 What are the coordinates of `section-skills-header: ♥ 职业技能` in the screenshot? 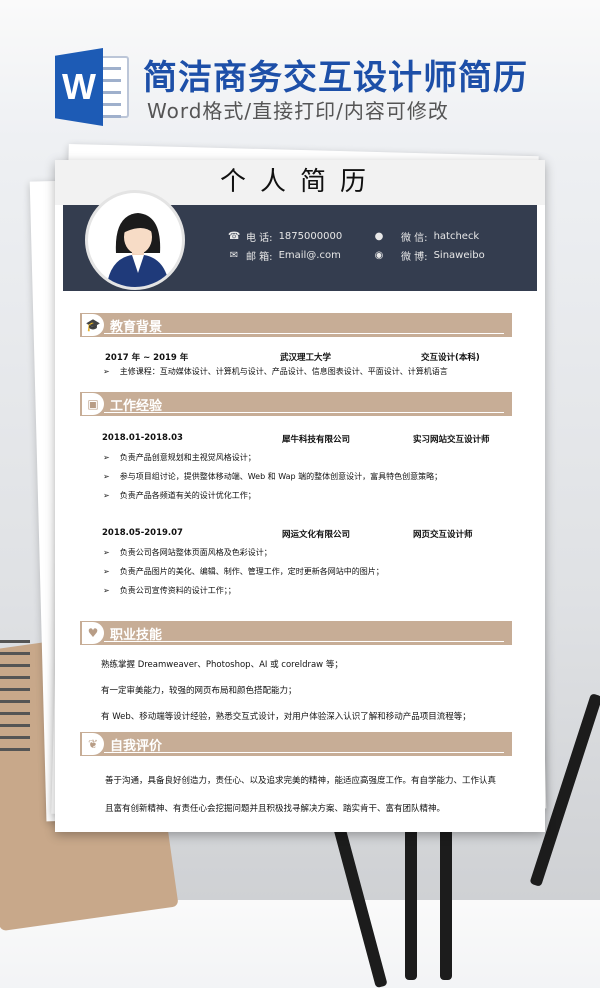 It's located at (296, 633).